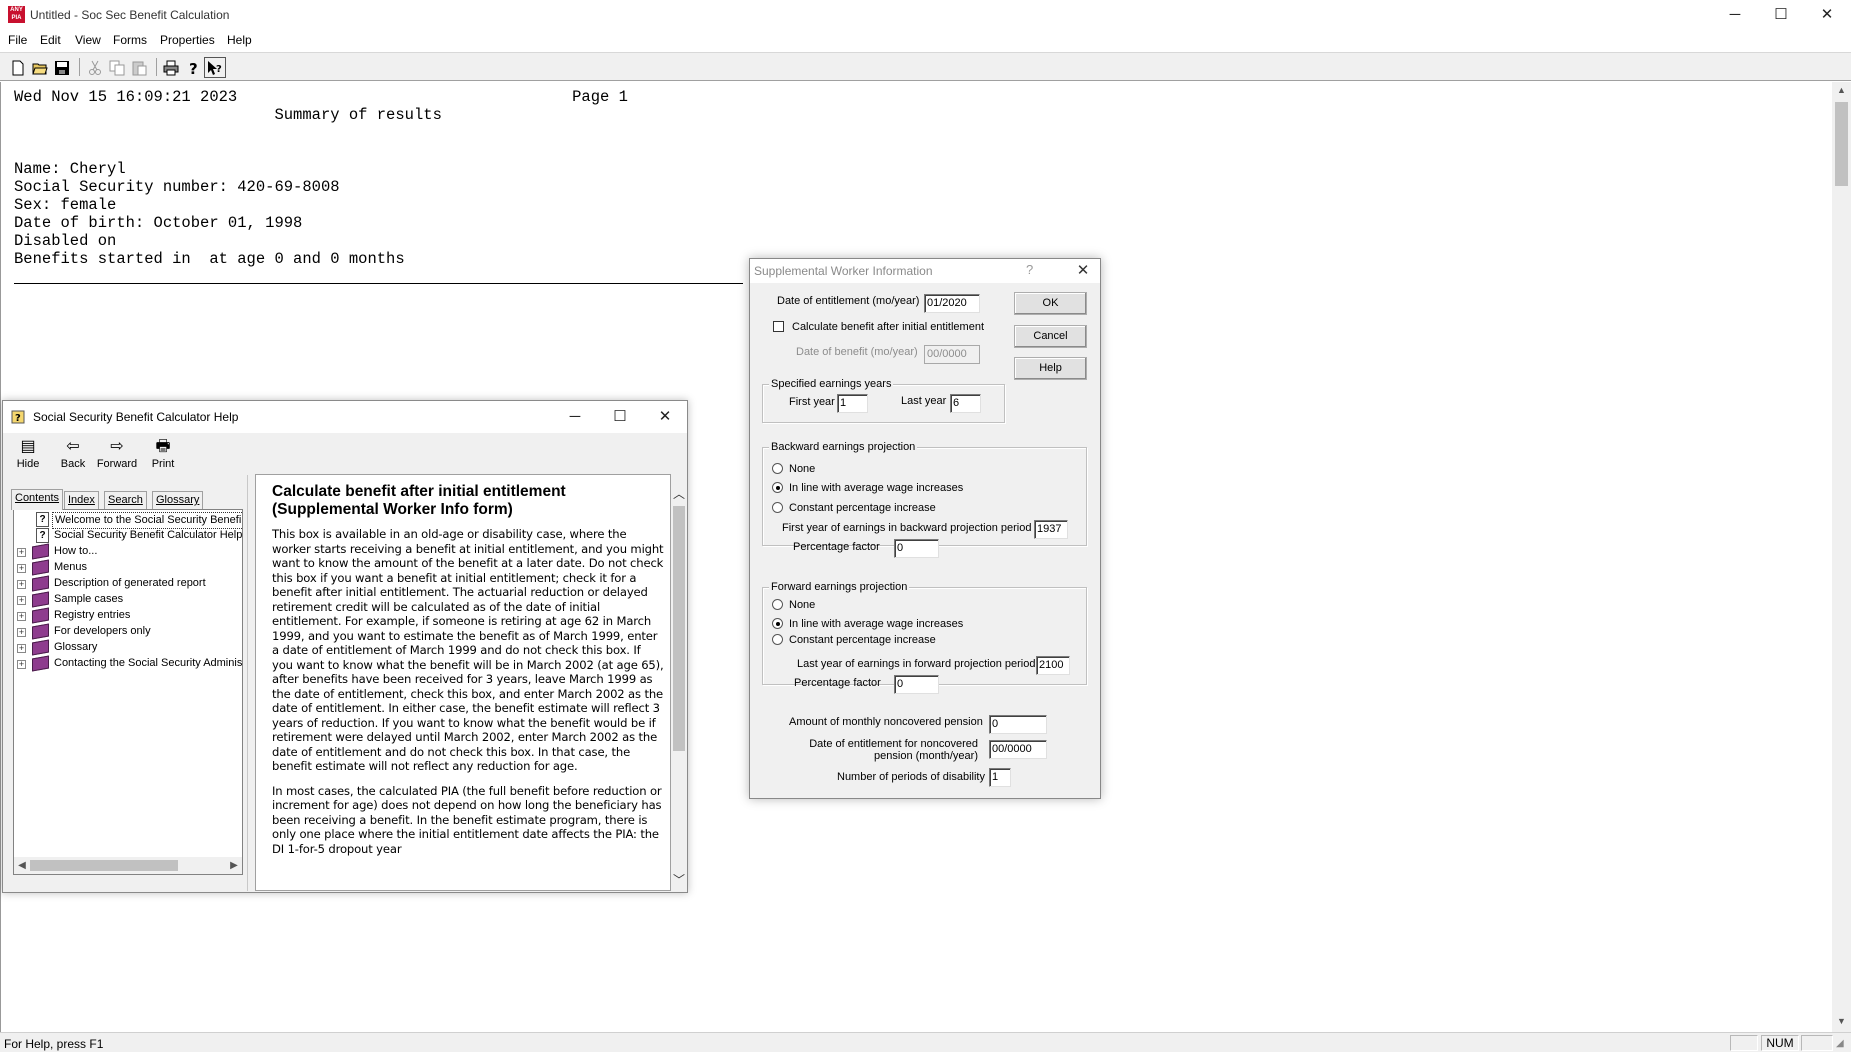 Image resolution: width=1851 pixels, height=1052 pixels. Describe the element at coordinates (156, 67) in the screenshot. I see `toolbar-separator` at that location.